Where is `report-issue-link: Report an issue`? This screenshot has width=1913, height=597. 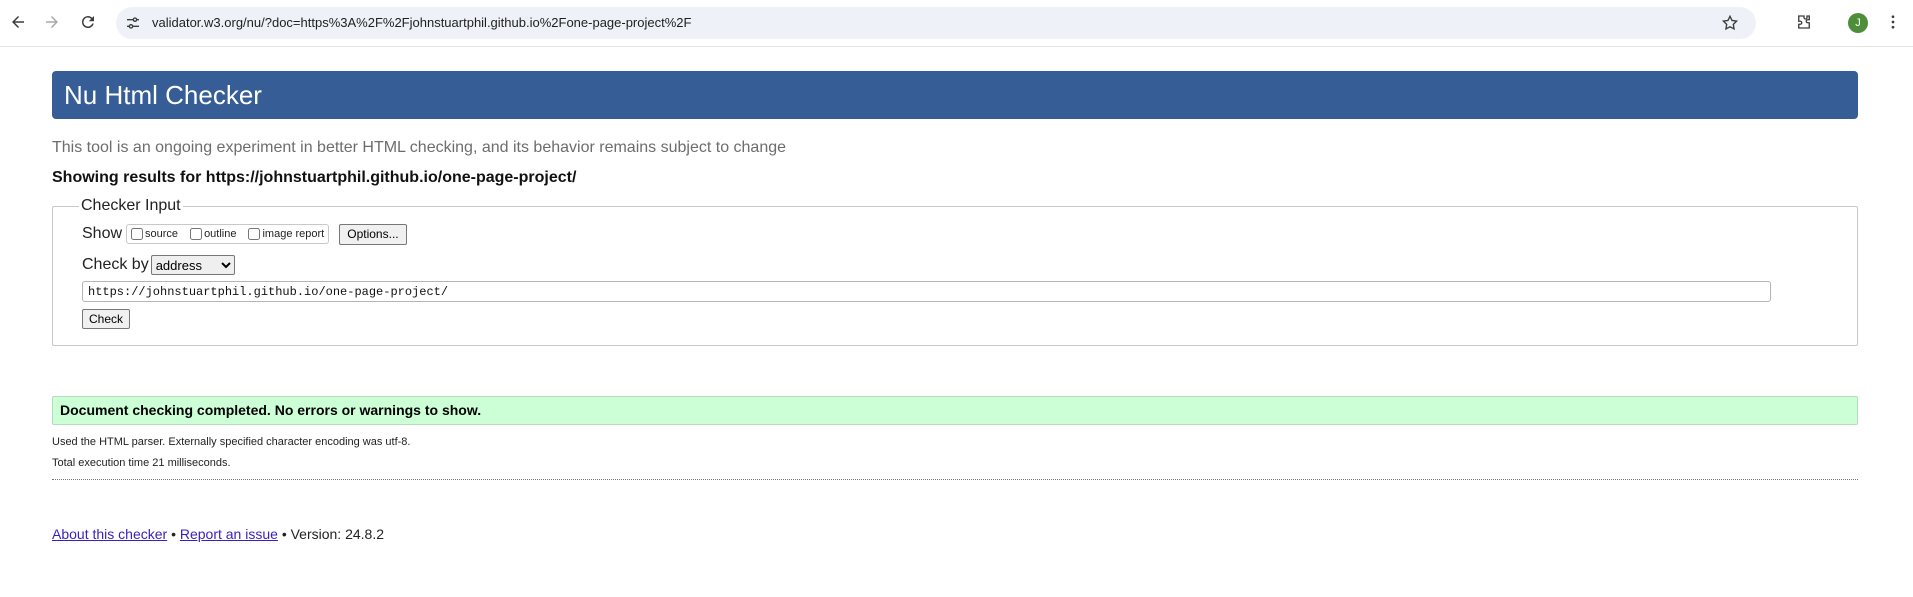 report-issue-link: Report an issue is located at coordinates (229, 534).